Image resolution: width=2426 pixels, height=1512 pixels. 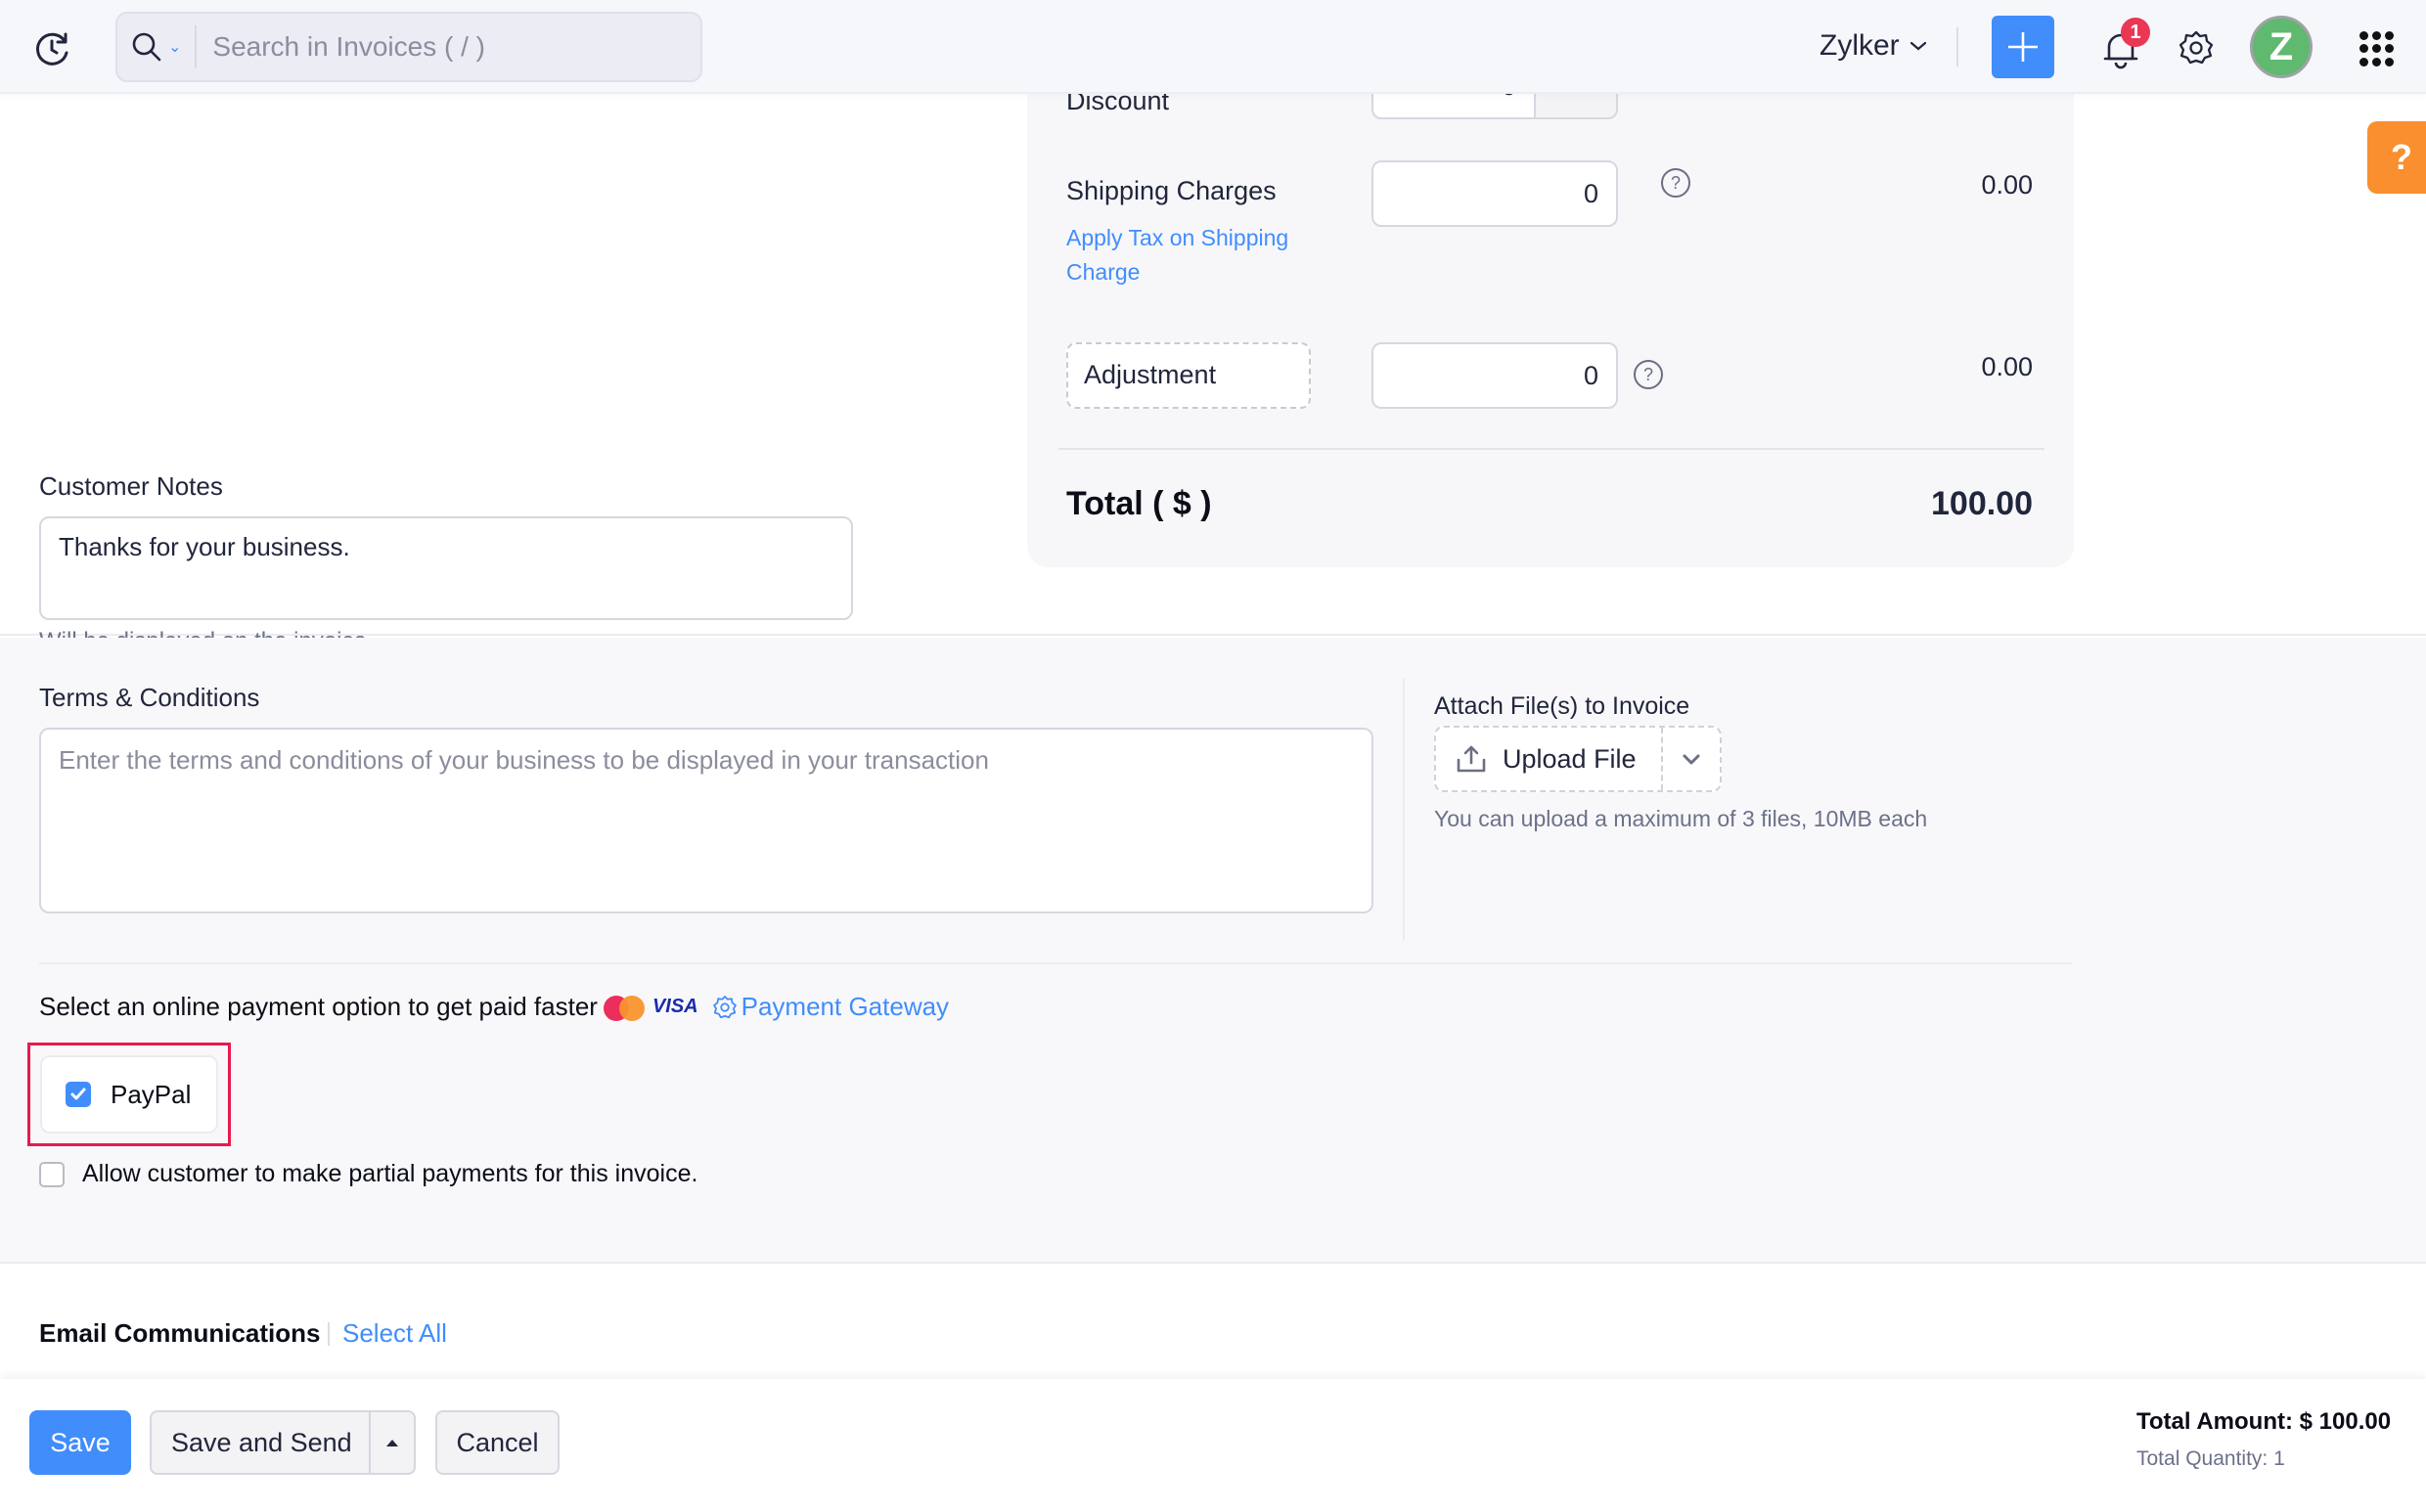 What do you see at coordinates (2136, 32) in the screenshot?
I see `notification-count-badge: 1` at bounding box center [2136, 32].